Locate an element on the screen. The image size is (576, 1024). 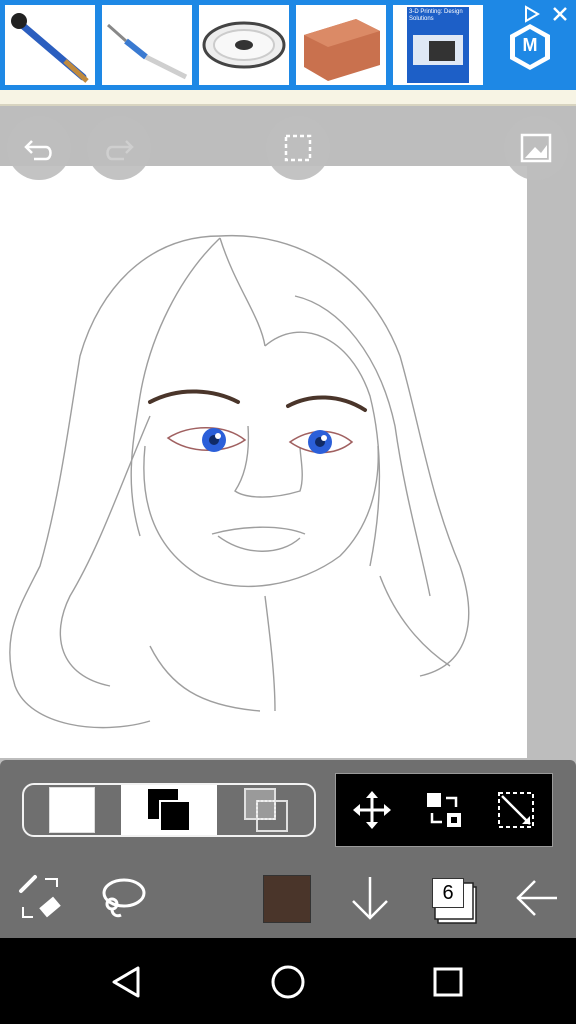
move-icon is located at coordinates (372, 810).